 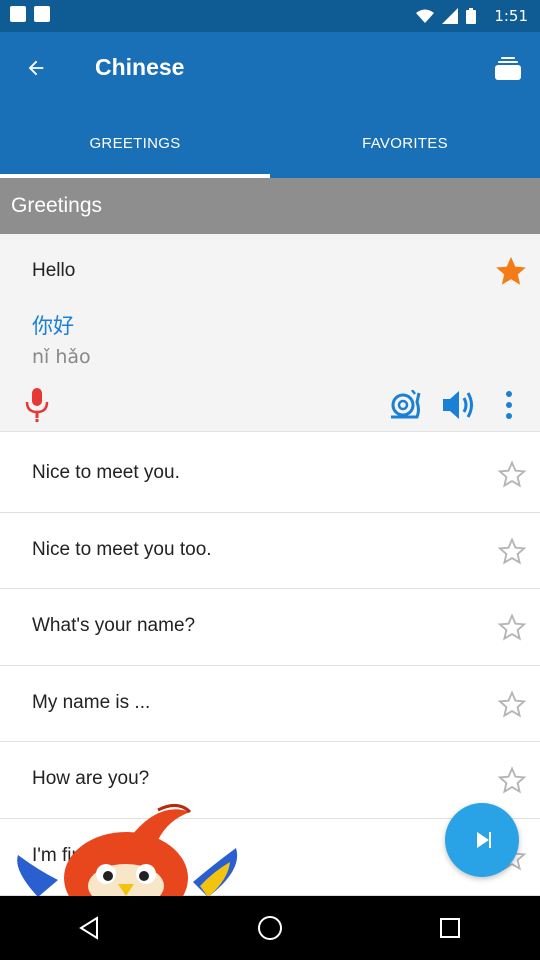 What do you see at coordinates (270, 206) in the screenshot?
I see `section-header: Greetings` at bounding box center [270, 206].